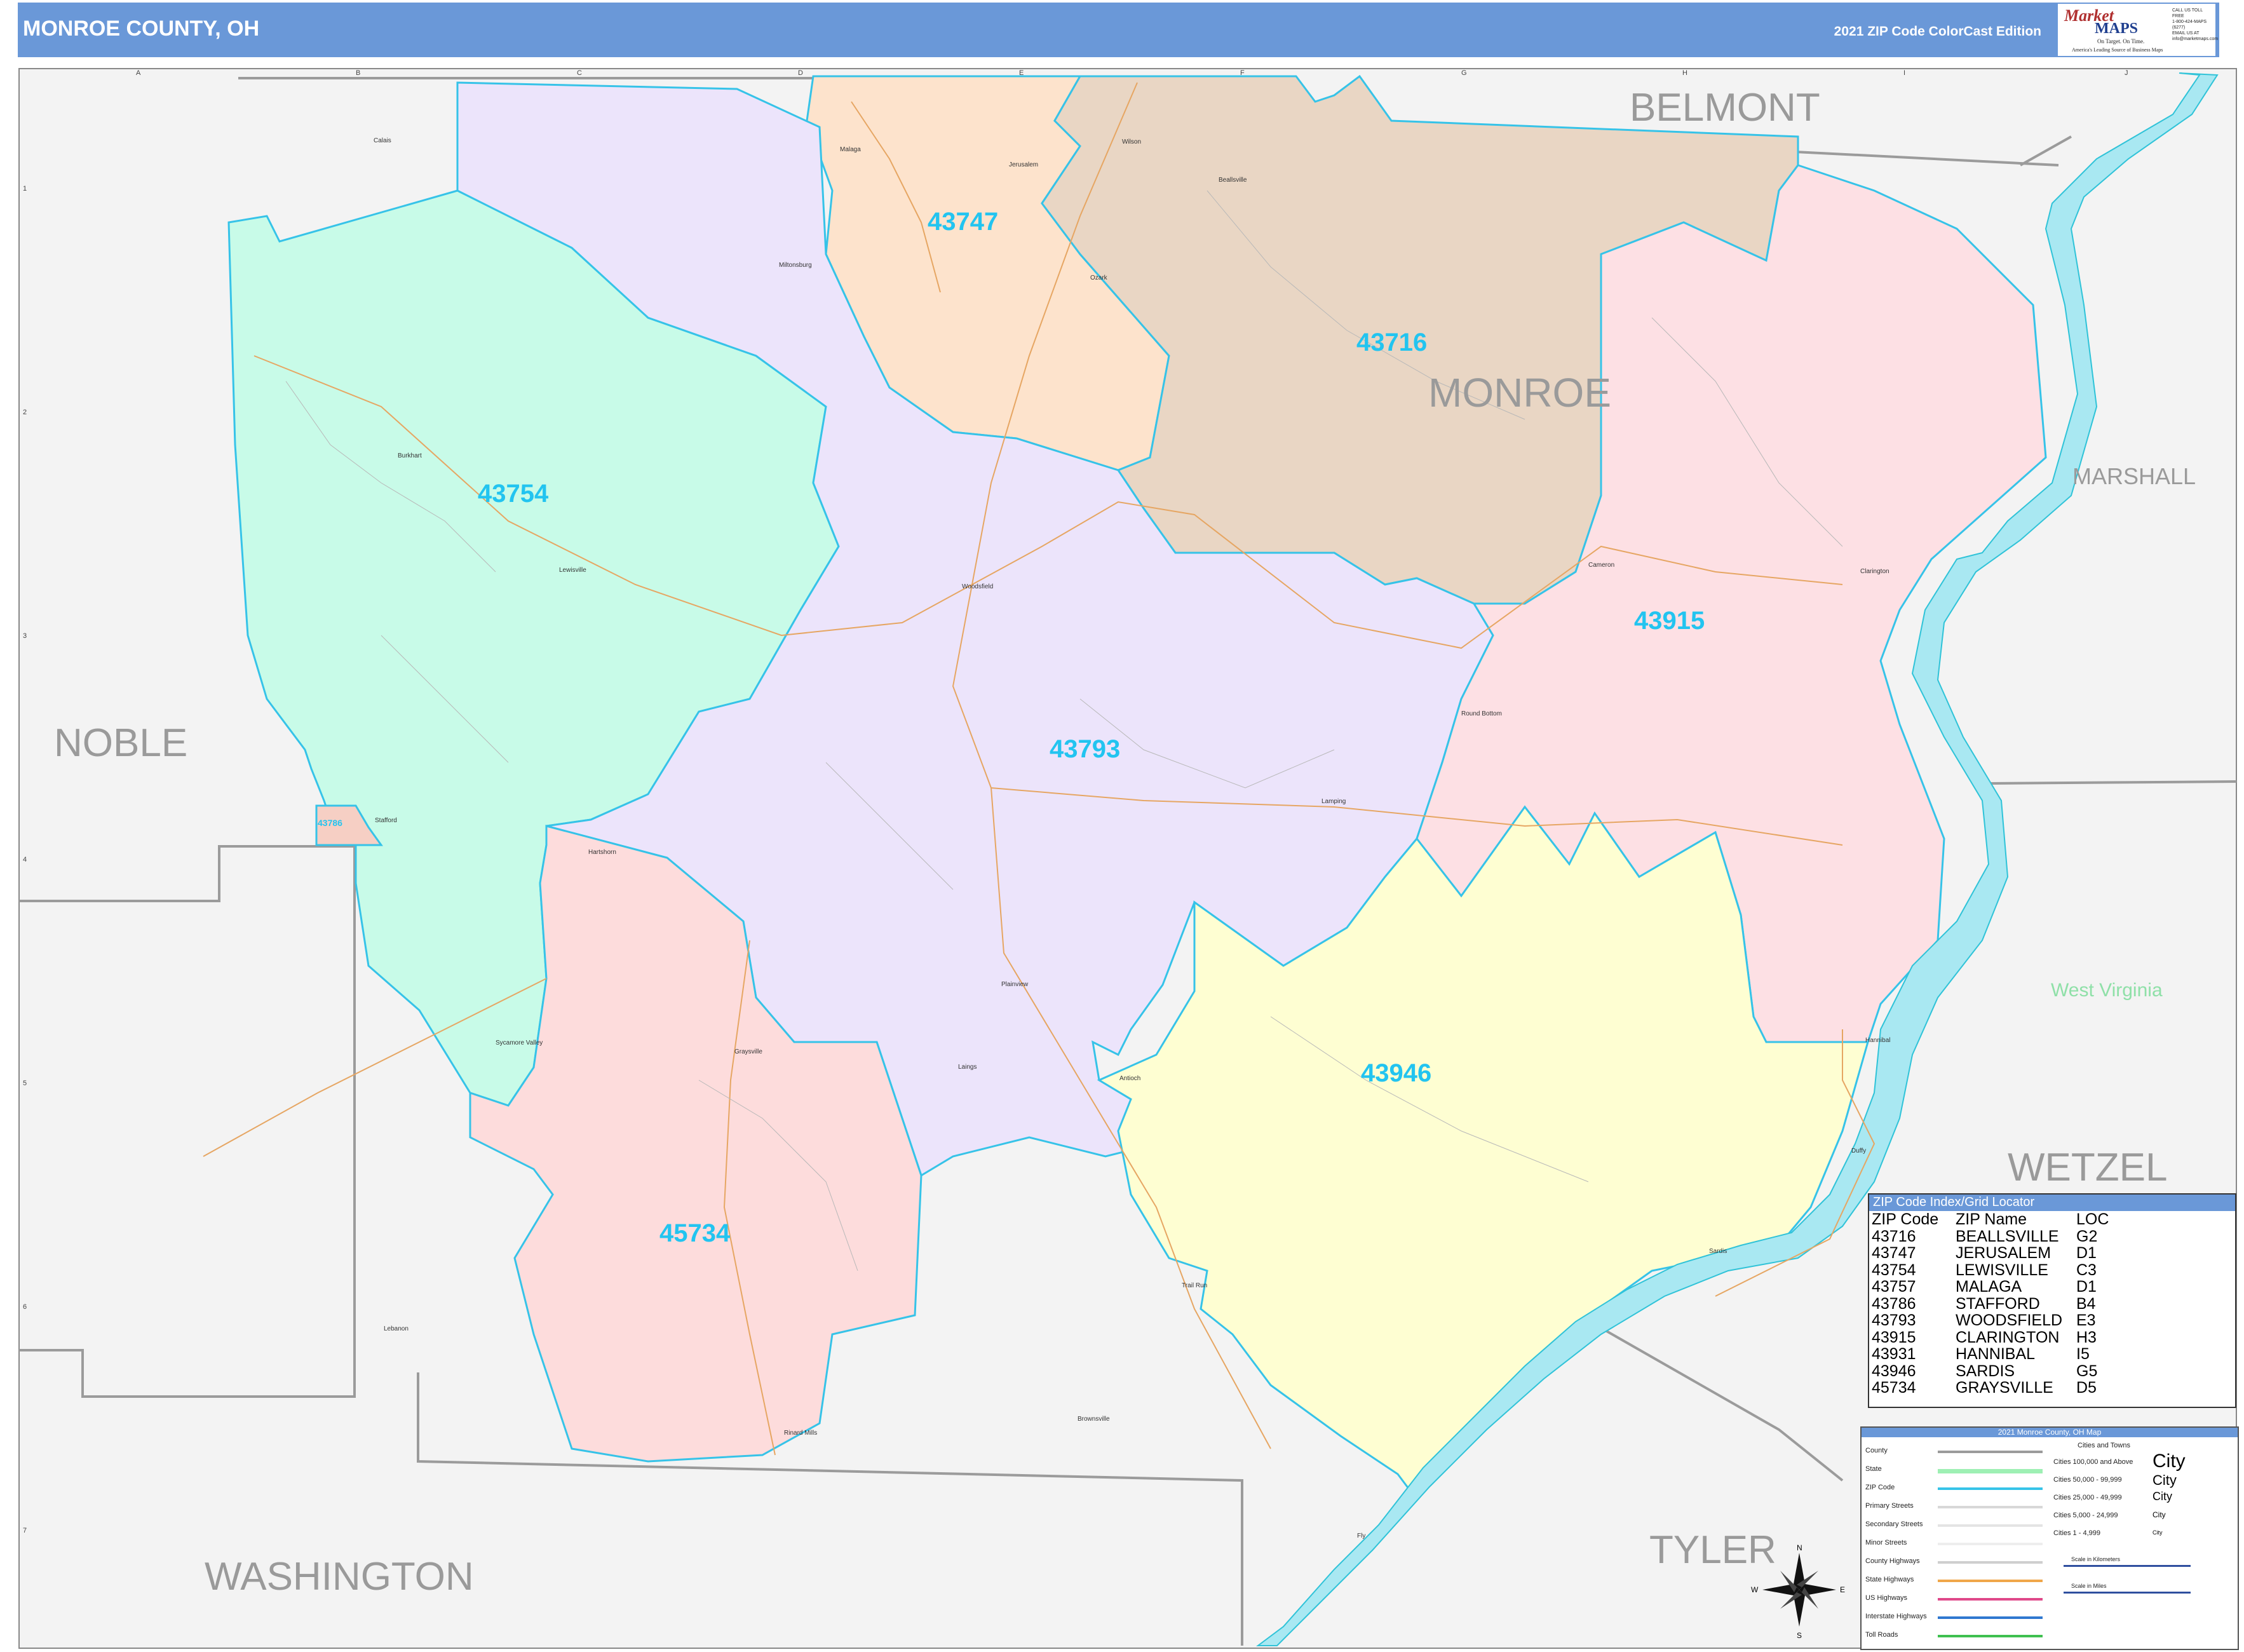  I want to click on grid-row-label: 6, so click(25, 1307).